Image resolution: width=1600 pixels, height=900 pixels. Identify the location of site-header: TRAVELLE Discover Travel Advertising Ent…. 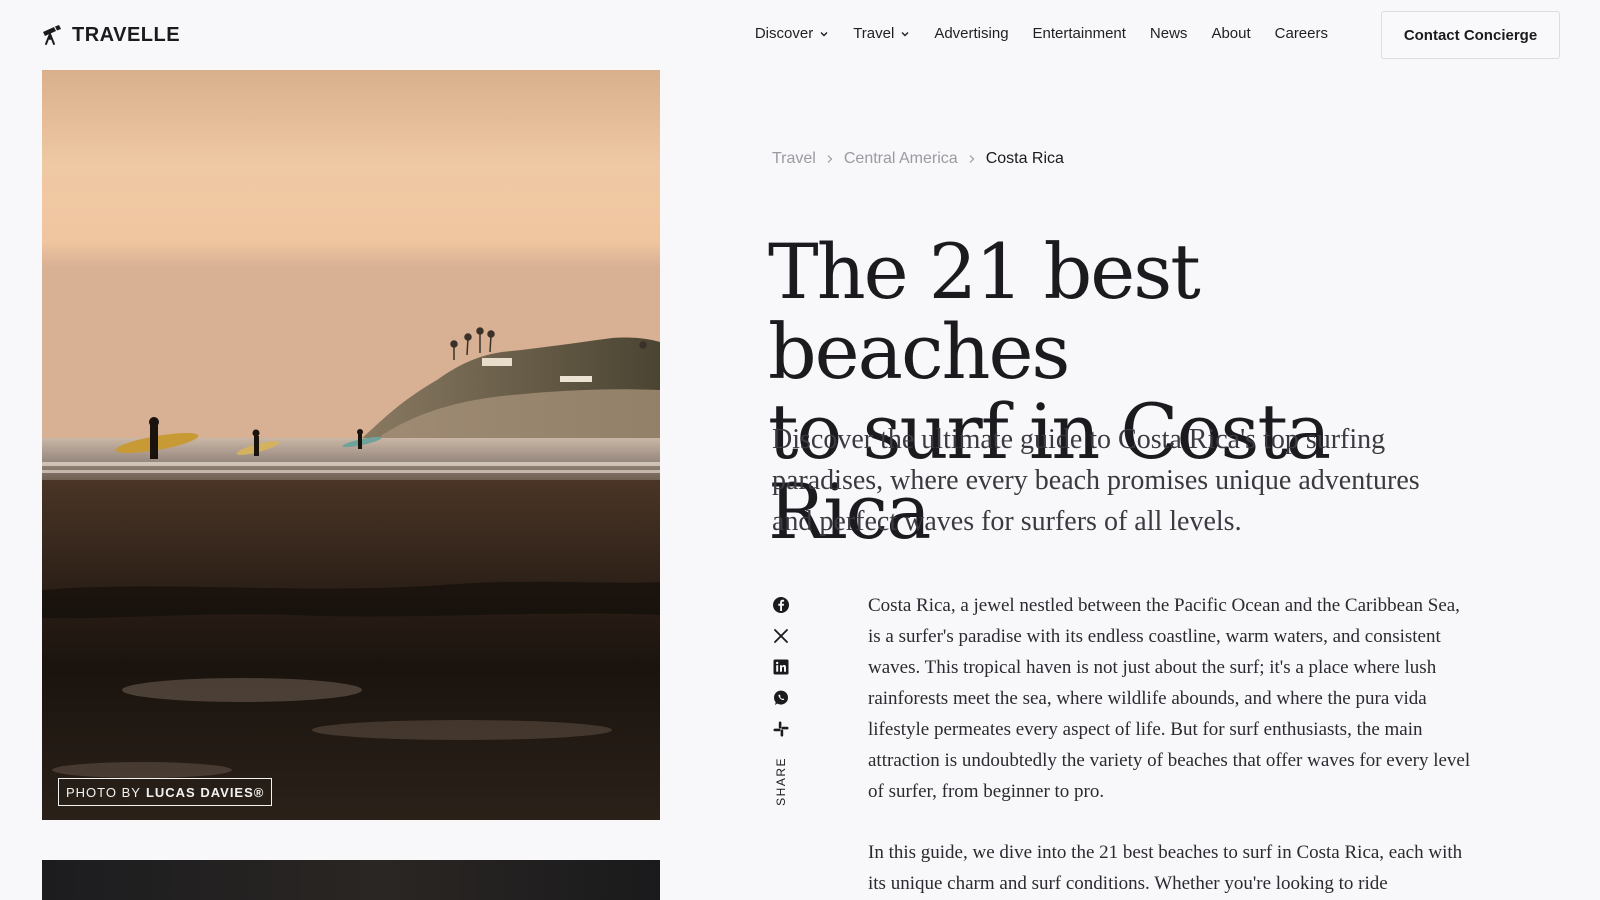
(800, 35).